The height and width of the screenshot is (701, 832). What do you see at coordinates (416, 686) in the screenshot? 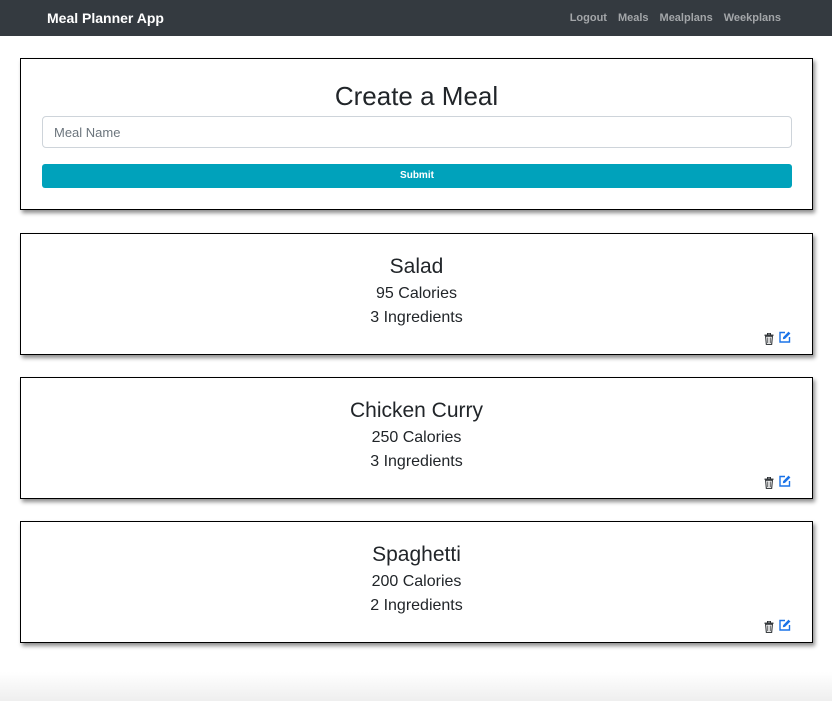
I see `page-bottom-fade` at bounding box center [416, 686].